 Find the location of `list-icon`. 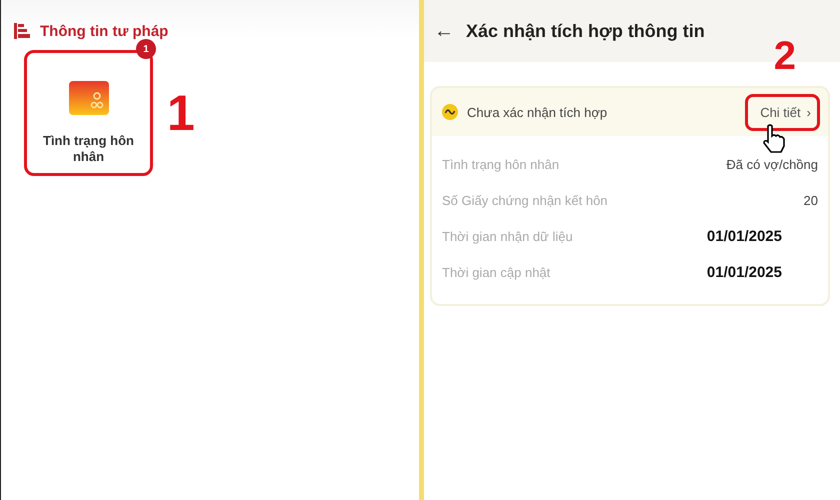

list-icon is located at coordinates (22, 31).